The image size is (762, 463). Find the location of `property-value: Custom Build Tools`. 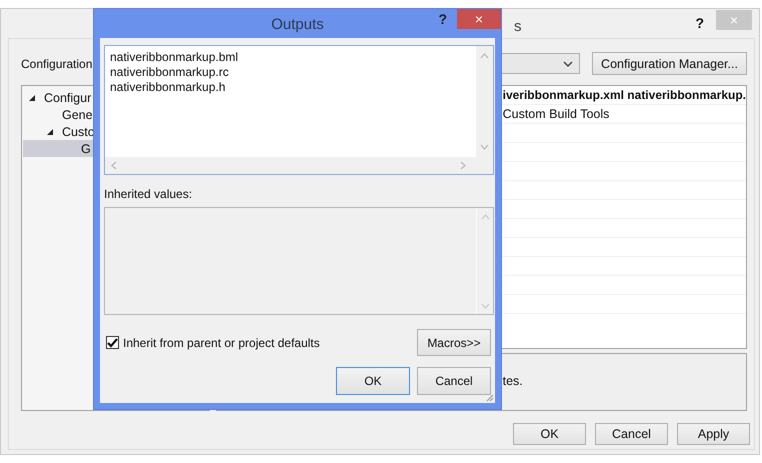

property-value: Custom Build Tools is located at coordinates (556, 114).